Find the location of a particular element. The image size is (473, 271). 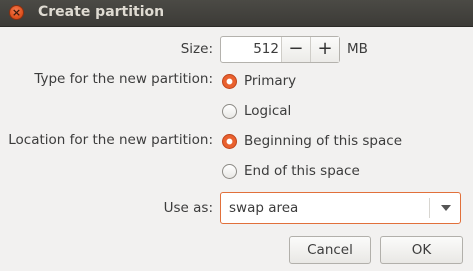

dropdown-separator is located at coordinates (429, 208).